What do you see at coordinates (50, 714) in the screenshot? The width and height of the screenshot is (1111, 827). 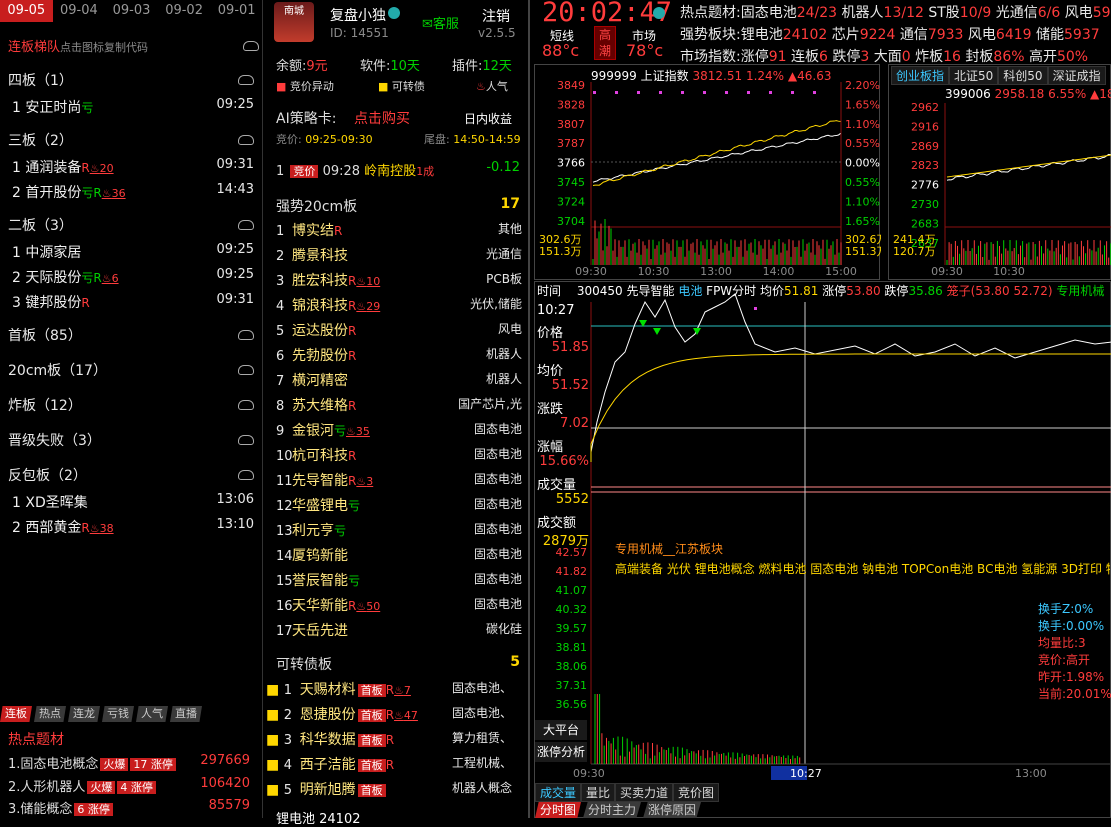 I see `tab-hot: 热点` at bounding box center [50, 714].